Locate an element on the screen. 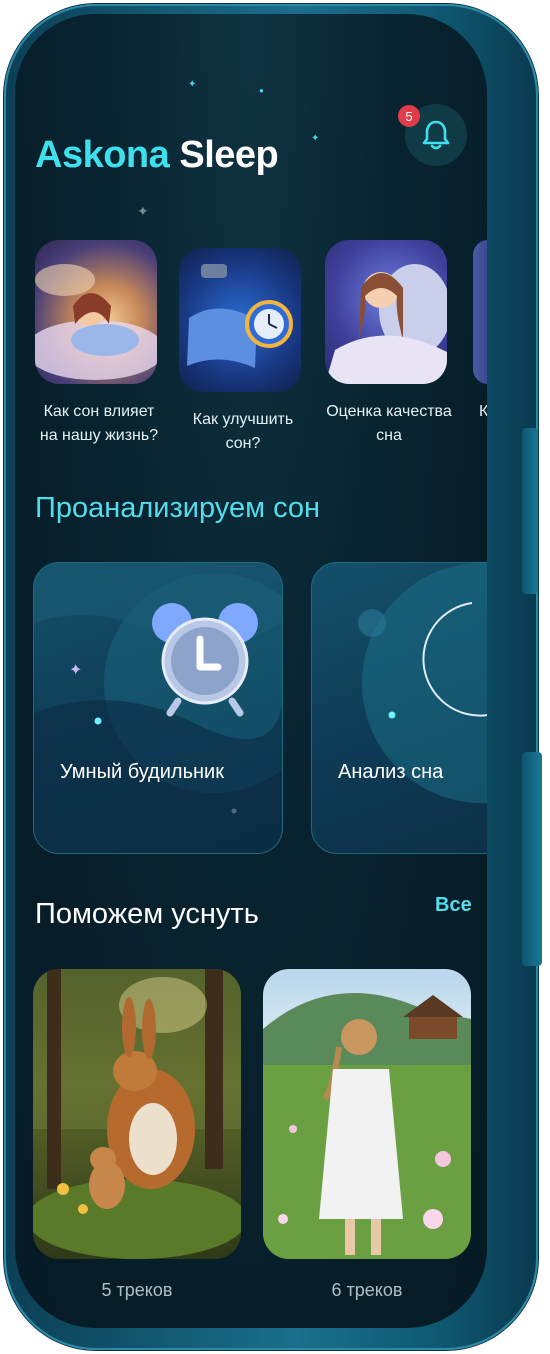 The width and height of the screenshot is (550, 1354). story-card: Как улучшить сон? is located at coordinates (243, 352).